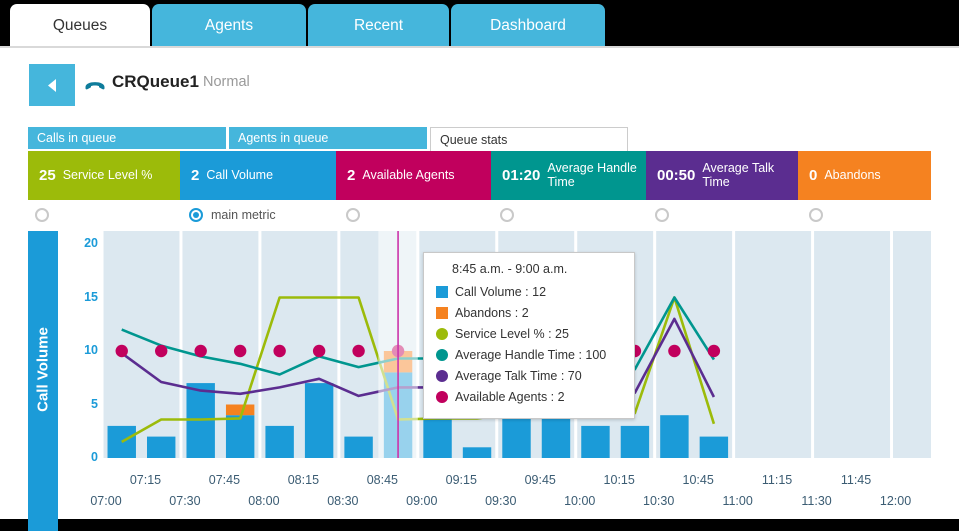 This screenshot has width=959, height=531. I want to click on tooltip-row: Service Level % : 25, so click(529, 333).